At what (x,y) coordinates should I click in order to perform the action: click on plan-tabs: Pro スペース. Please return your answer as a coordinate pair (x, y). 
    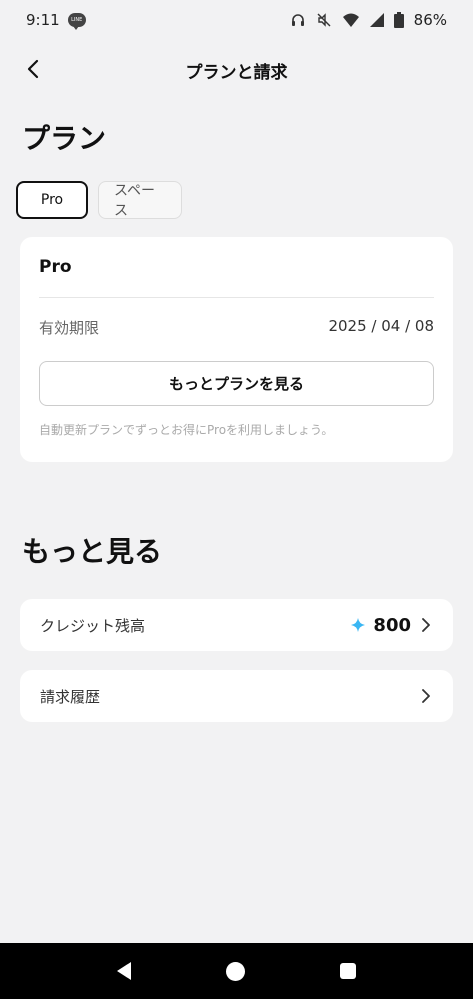
    Looking at the image, I should click on (99, 200).